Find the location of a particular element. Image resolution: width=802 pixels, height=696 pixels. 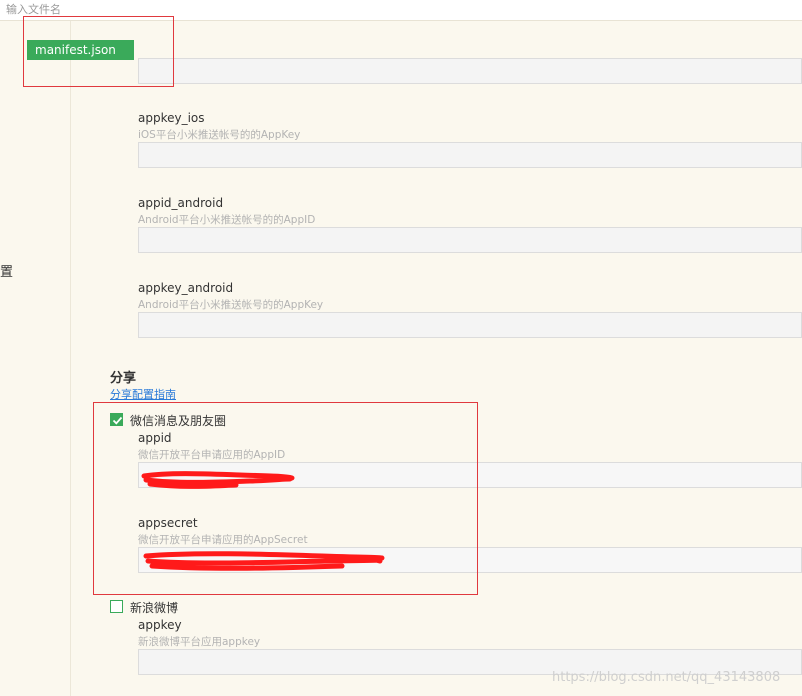

appid-android-input is located at coordinates (470, 240).